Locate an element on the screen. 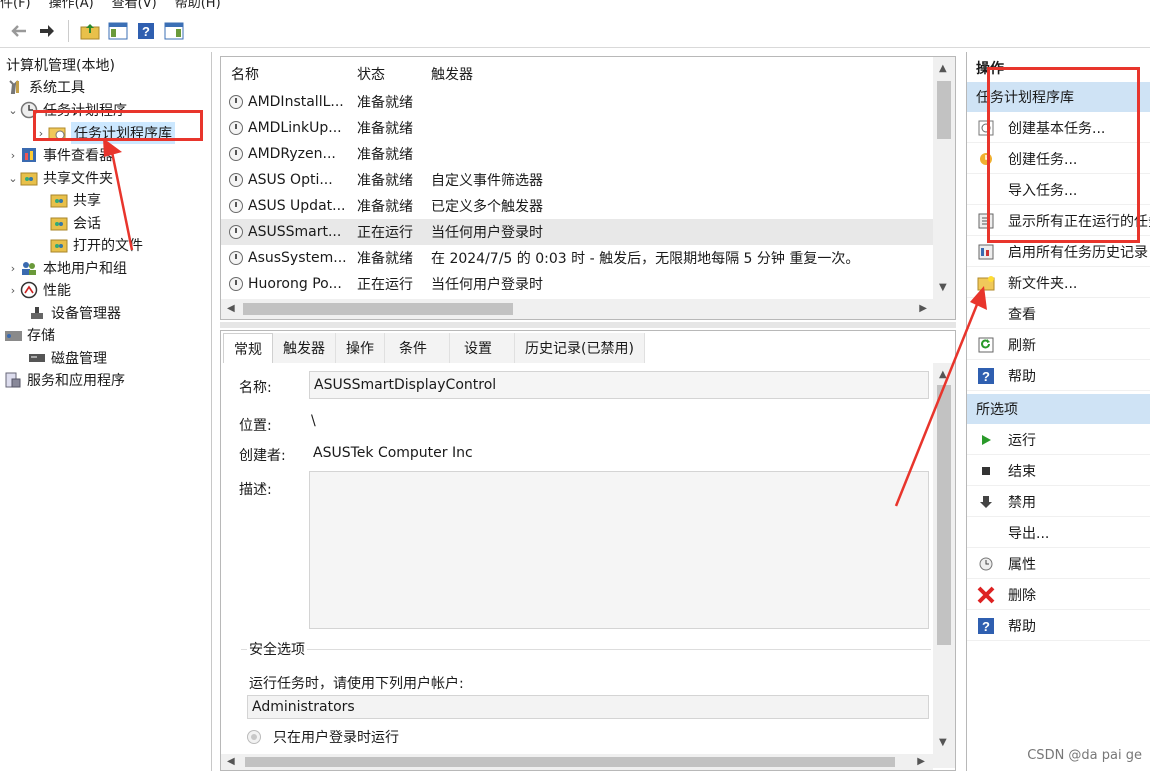  tree-item-open-files: 打开的文件 is located at coordinates (96, 245).